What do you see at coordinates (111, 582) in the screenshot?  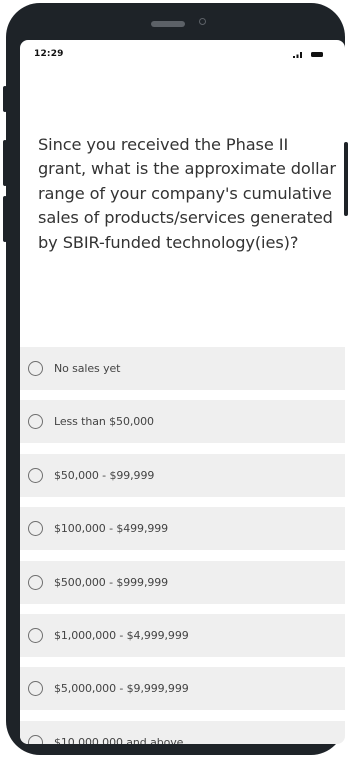 I see `option-label: $500,000 - $999,999` at bounding box center [111, 582].